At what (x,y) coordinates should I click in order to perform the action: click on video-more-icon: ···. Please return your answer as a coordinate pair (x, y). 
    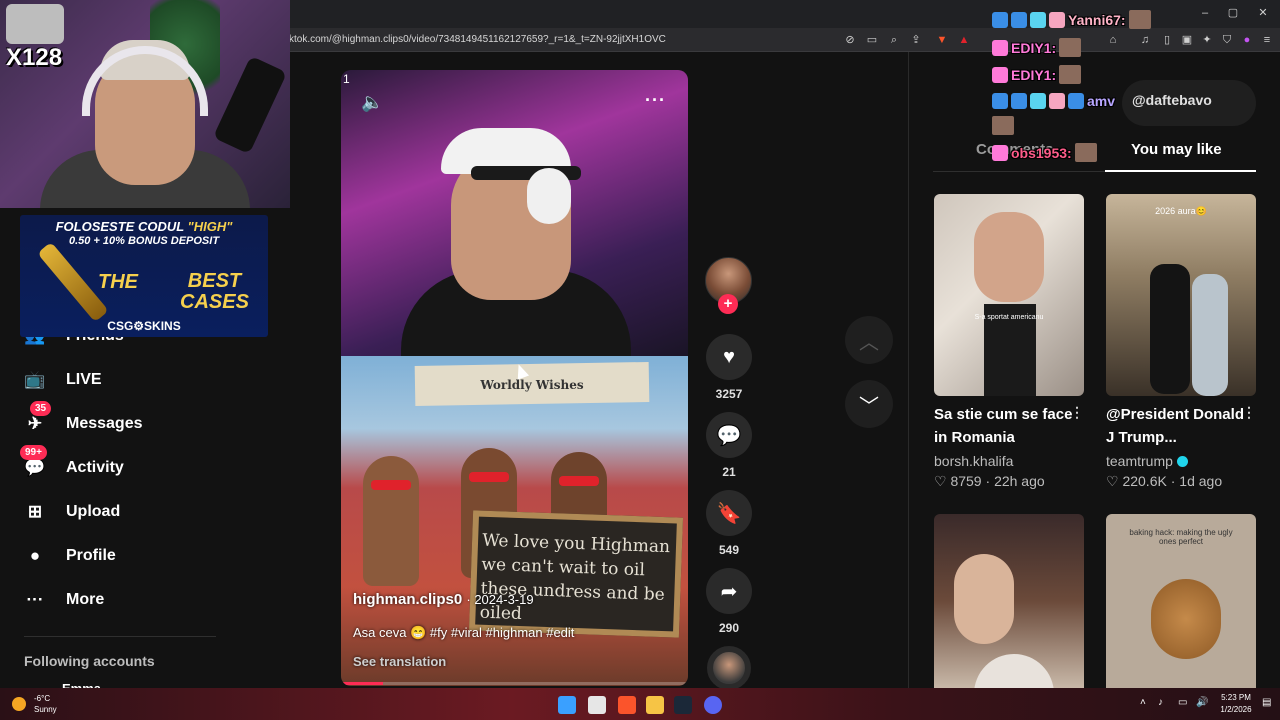
    Looking at the image, I should click on (655, 100).